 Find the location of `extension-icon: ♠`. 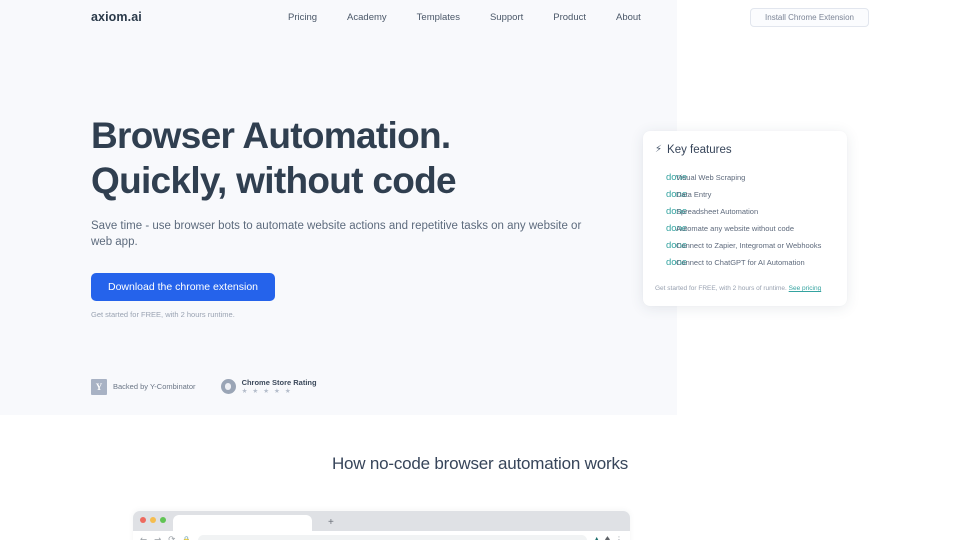

extension-icon: ♠ is located at coordinates (607, 538).